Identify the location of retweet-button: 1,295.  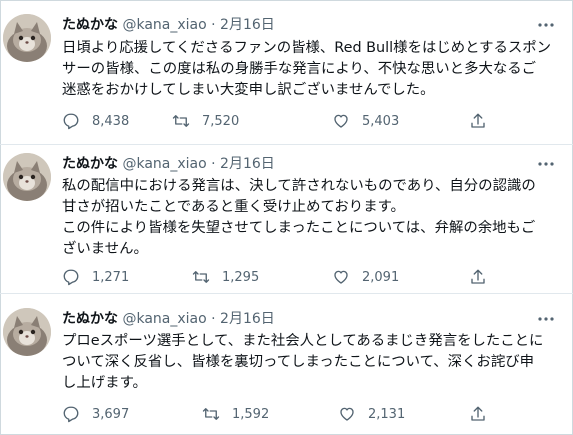
(225, 277).